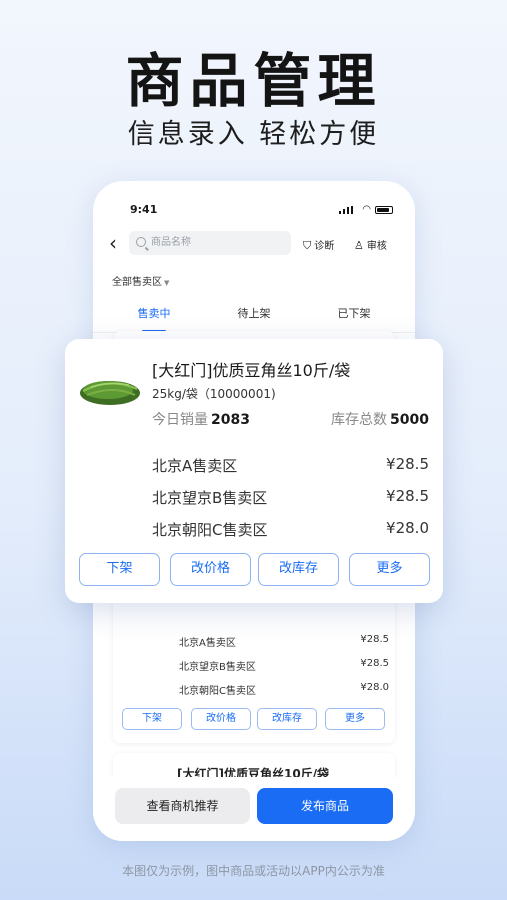 The width and height of the screenshot is (507, 900). I want to click on status-time: 9:41, so click(144, 209).